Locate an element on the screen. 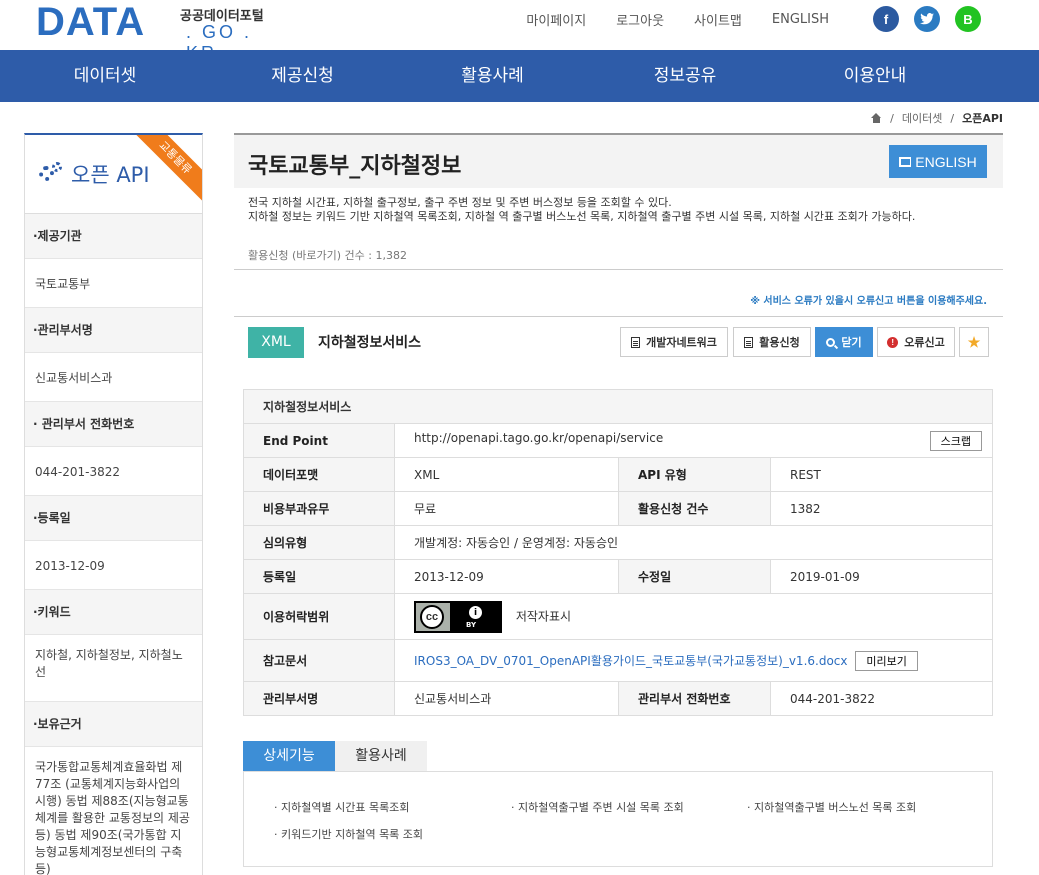  tab-detail-functions: 상세기능 is located at coordinates (289, 756).